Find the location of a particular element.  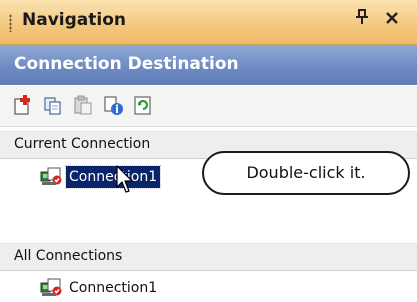

drag-grip-icon is located at coordinates (10, 23).